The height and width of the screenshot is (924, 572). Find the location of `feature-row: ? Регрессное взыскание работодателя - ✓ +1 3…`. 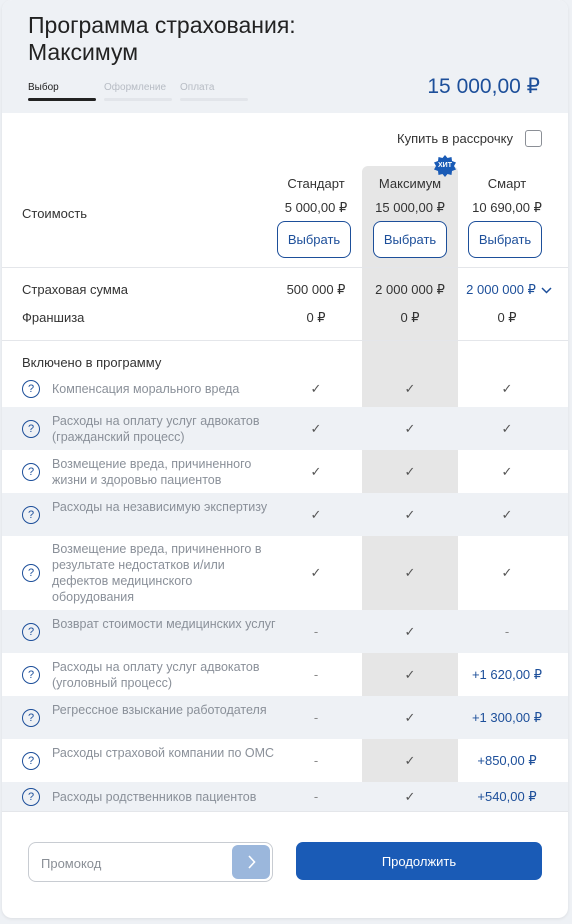

feature-row: ? Регрессное взыскание работодателя - ✓ +1 3… is located at coordinates (285, 717).